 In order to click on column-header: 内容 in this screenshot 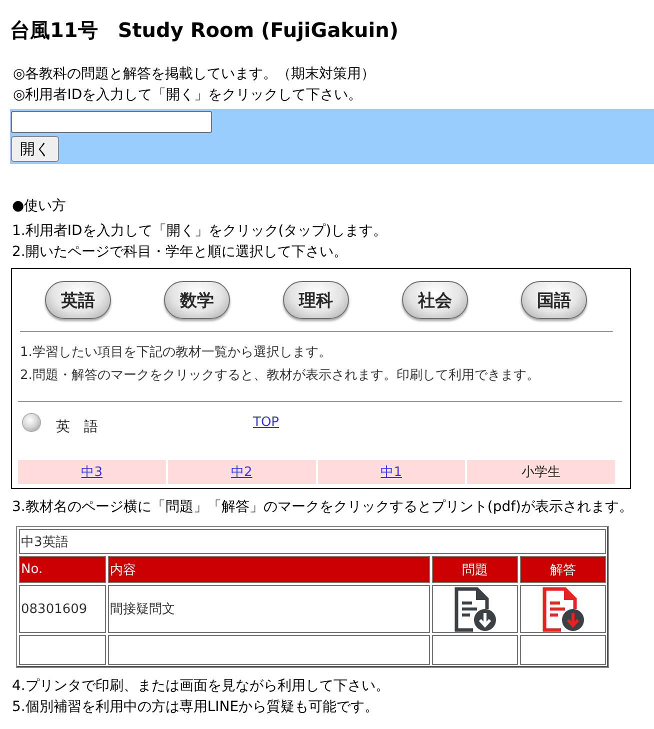, I will do `click(269, 569)`.